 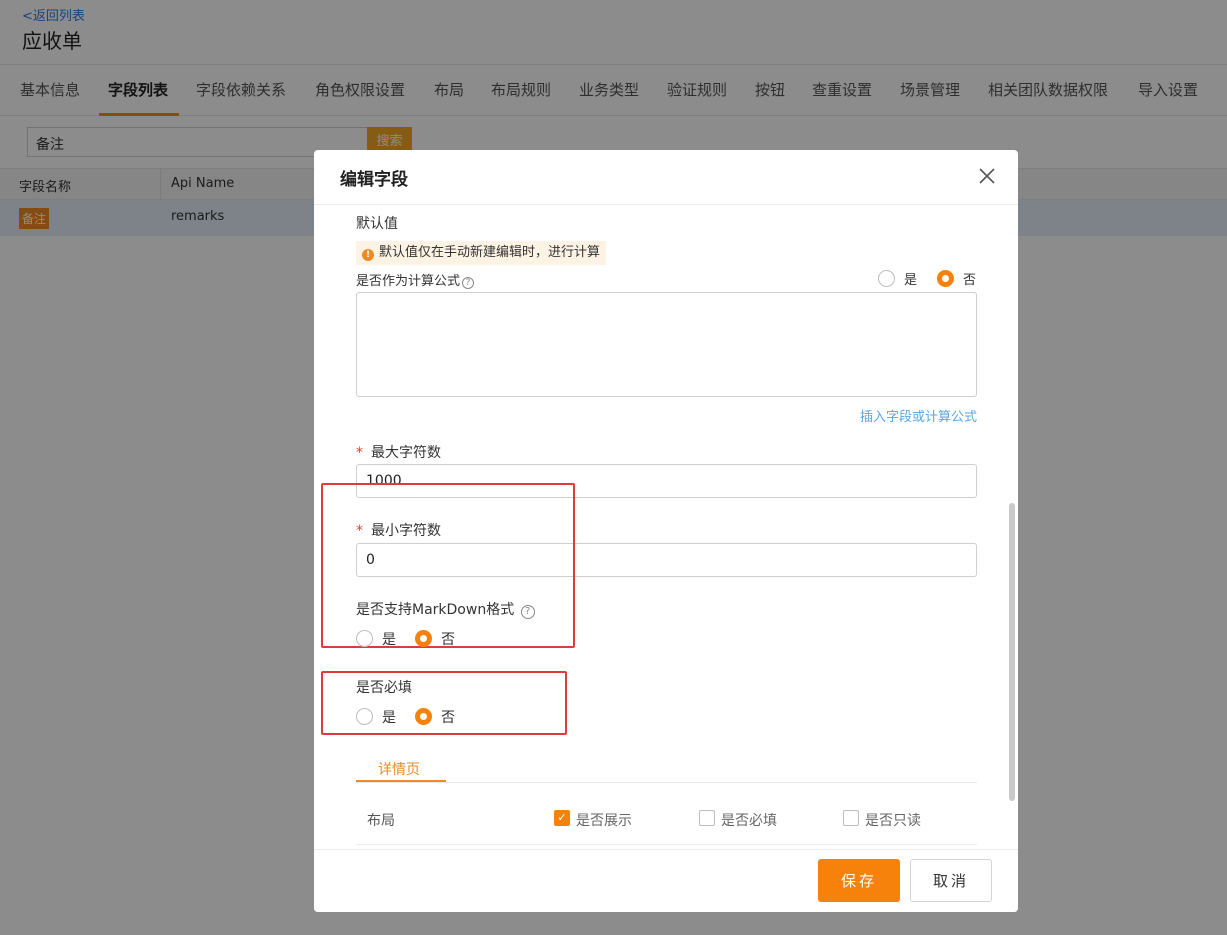 I want to click on dialog-title: 编辑字段, so click(x=374, y=180).